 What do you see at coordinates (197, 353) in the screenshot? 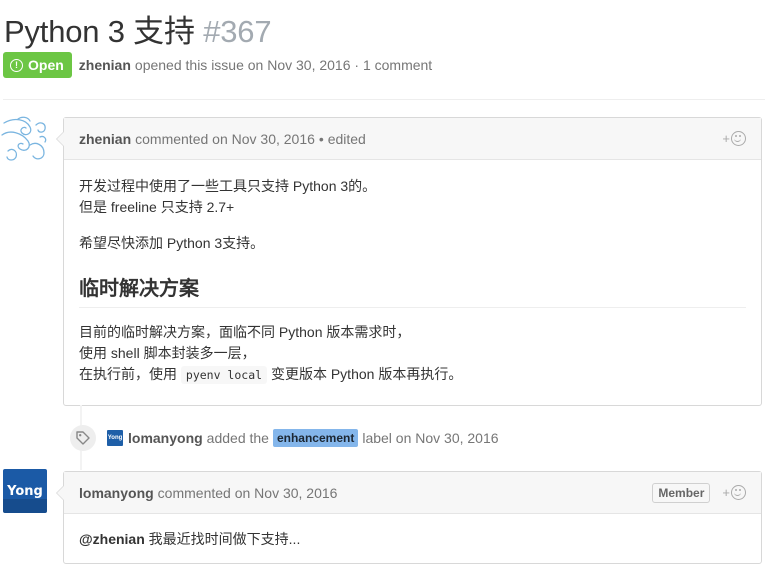
I see `text-span: 脚本封装多一层，` at bounding box center [197, 353].